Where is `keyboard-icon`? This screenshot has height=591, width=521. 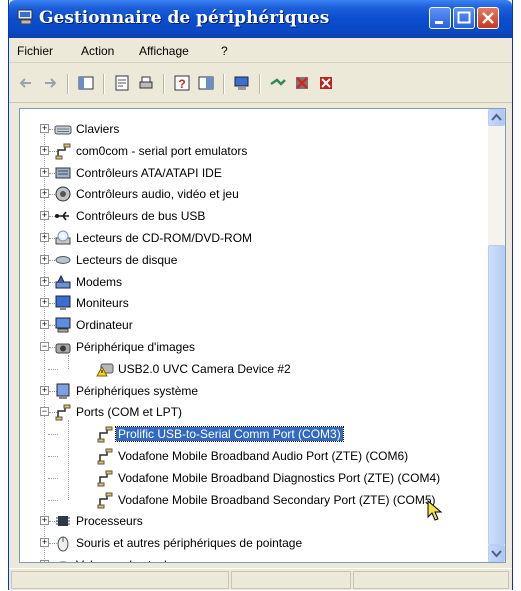
keyboard-icon is located at coordinates (63, 130).